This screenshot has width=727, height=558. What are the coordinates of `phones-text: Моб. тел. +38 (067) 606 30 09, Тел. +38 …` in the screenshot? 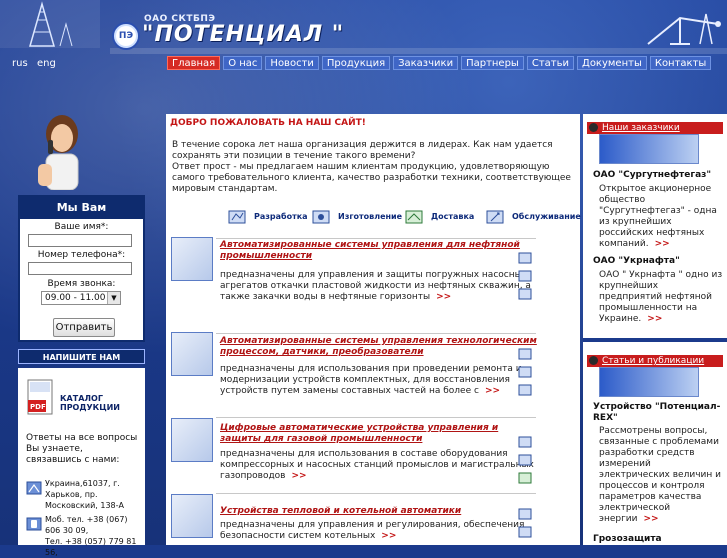 It's located at (91, 536).